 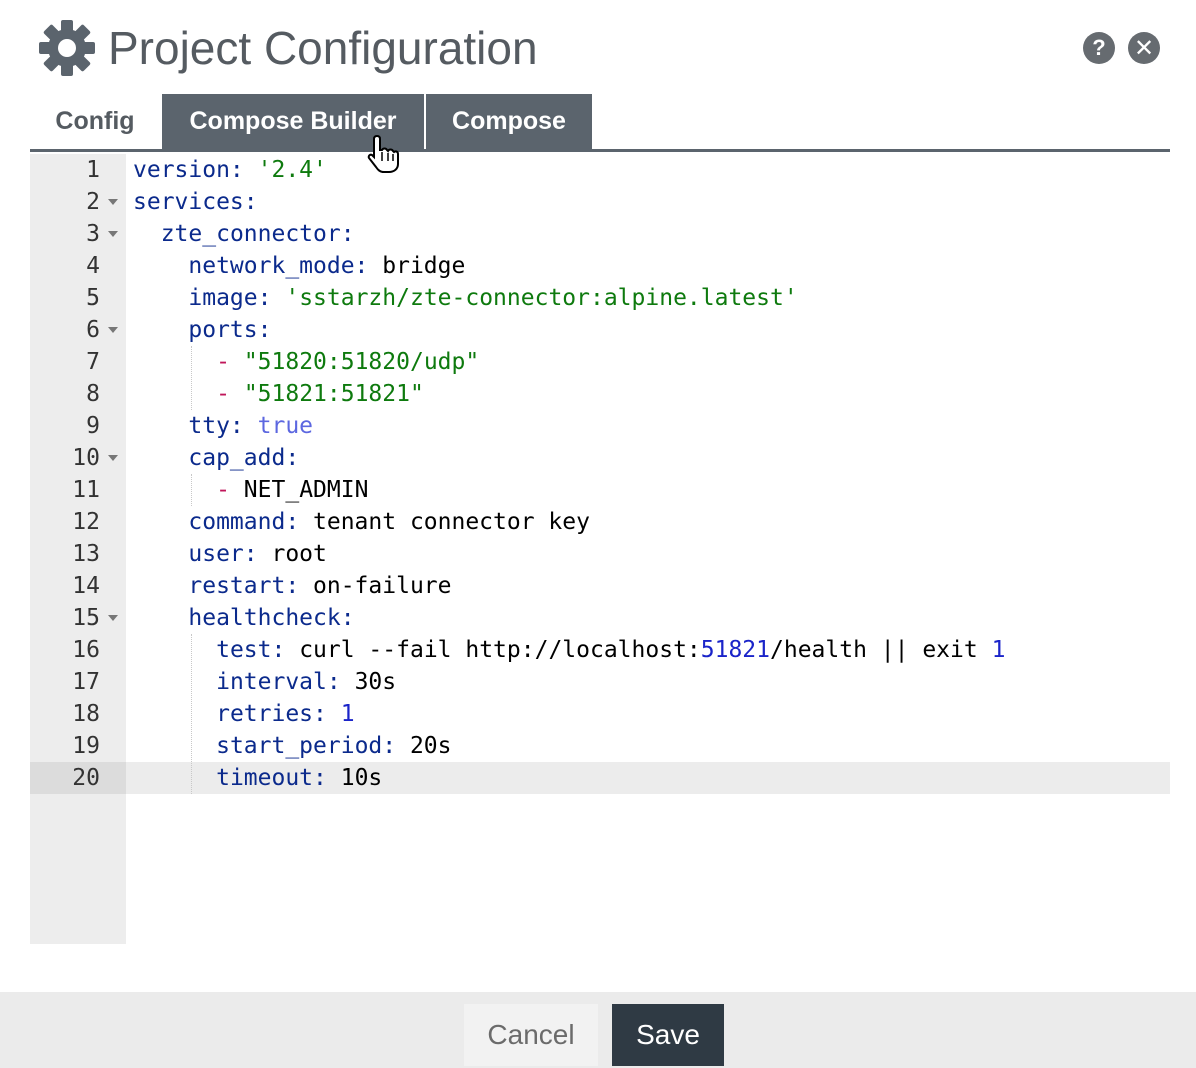 I want to click on code-token: command:, so click(x=244, y=522).